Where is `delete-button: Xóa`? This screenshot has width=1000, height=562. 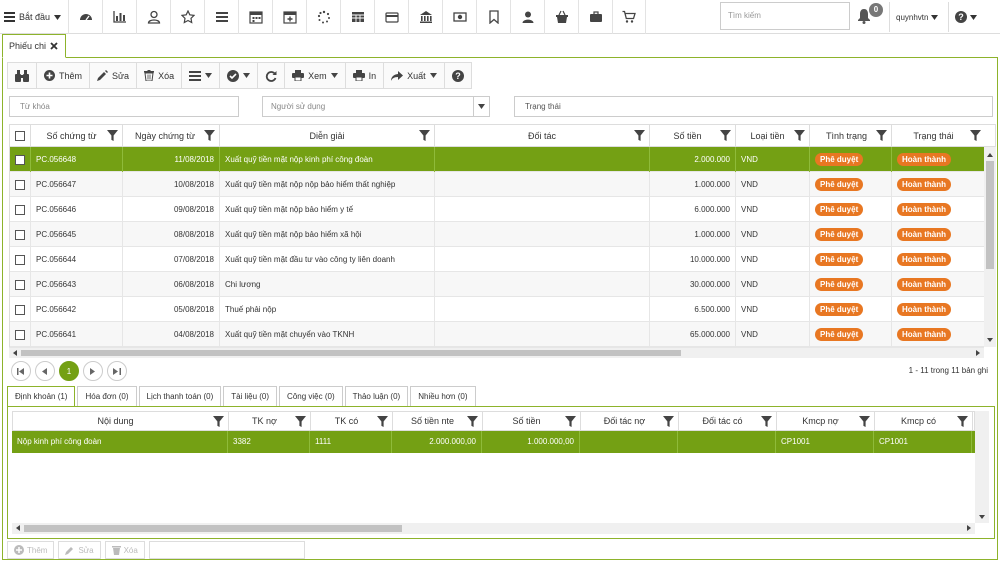
delete-button: Xóa is located at coordinates (160, 75).